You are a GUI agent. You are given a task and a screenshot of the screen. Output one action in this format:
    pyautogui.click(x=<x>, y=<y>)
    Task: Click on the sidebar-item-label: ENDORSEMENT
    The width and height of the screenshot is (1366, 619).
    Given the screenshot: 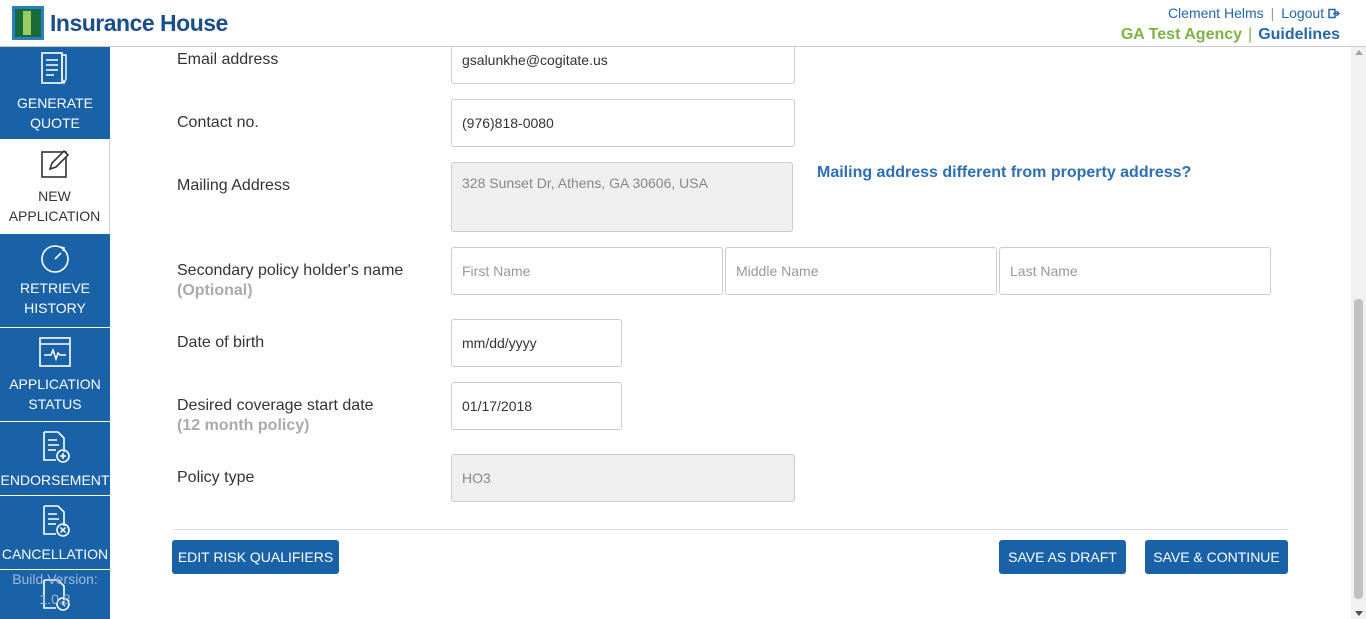 What is the action you would take?
    pyautogui.click(x=55, y=480)
    